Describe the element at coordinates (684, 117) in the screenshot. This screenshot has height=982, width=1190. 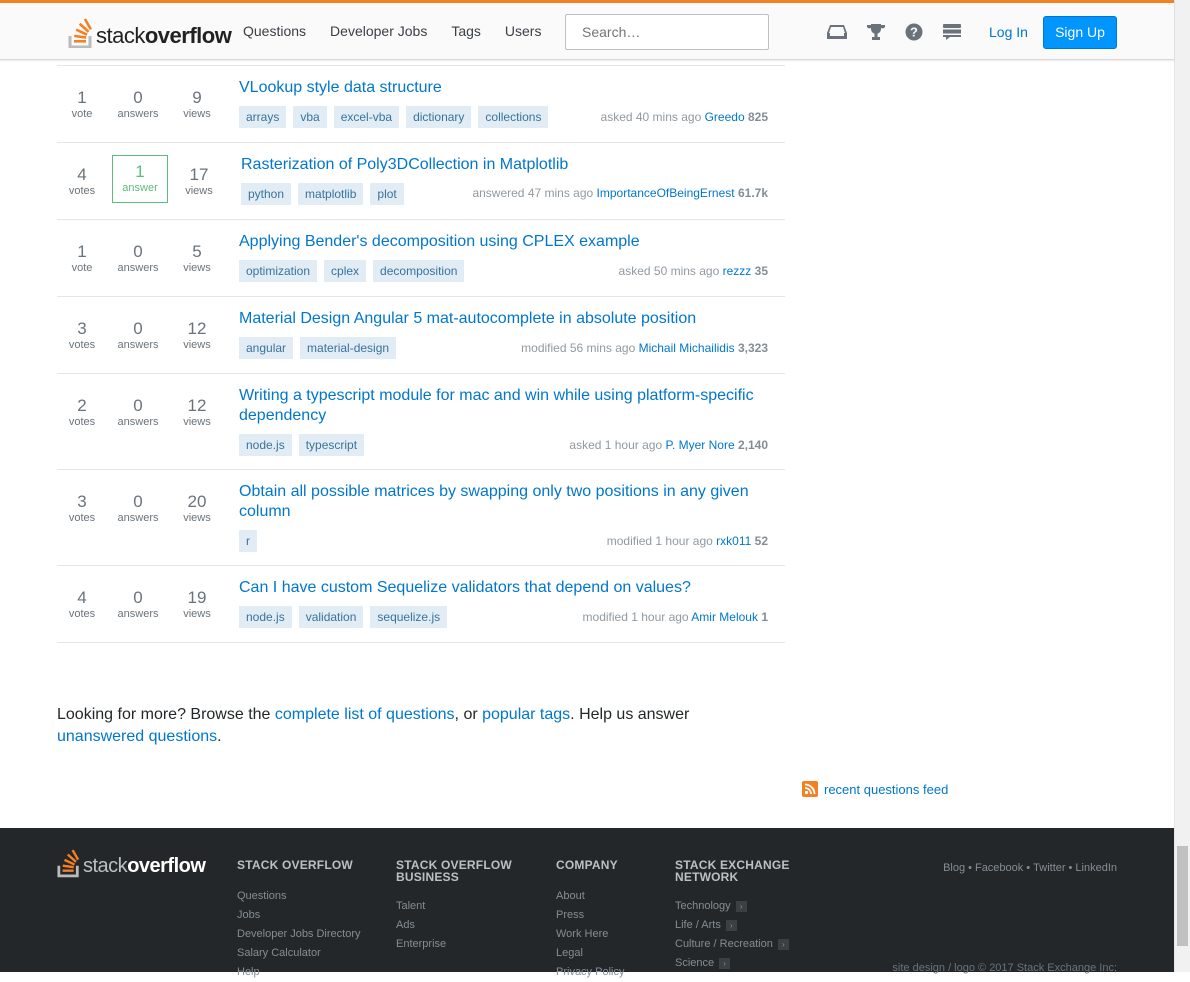
I see `question-meta: asked 40 mins ago Greedo 825` at that location.